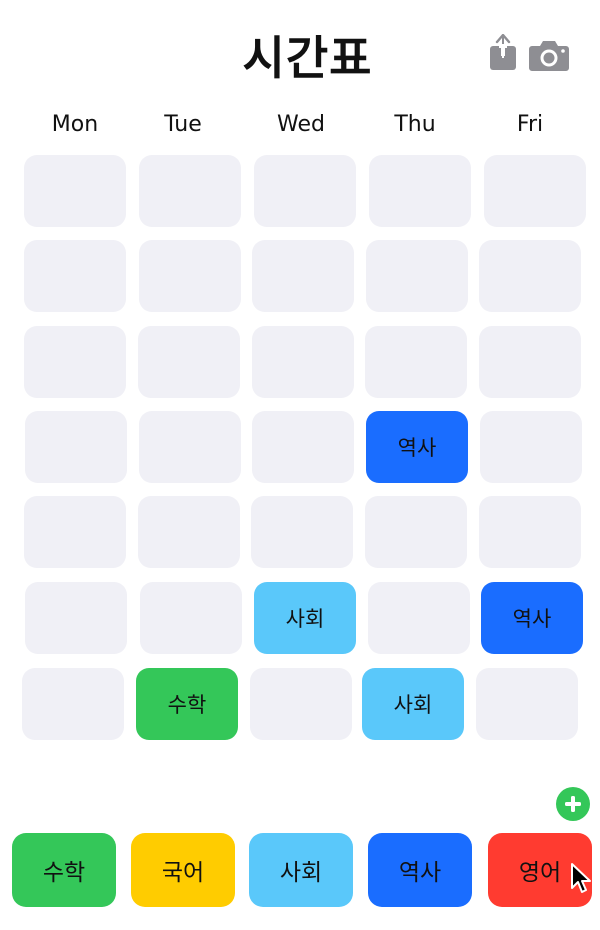 This screenshot has width=600, height=930. I want to click on subject-button-social: 사회, so click(301, 870).